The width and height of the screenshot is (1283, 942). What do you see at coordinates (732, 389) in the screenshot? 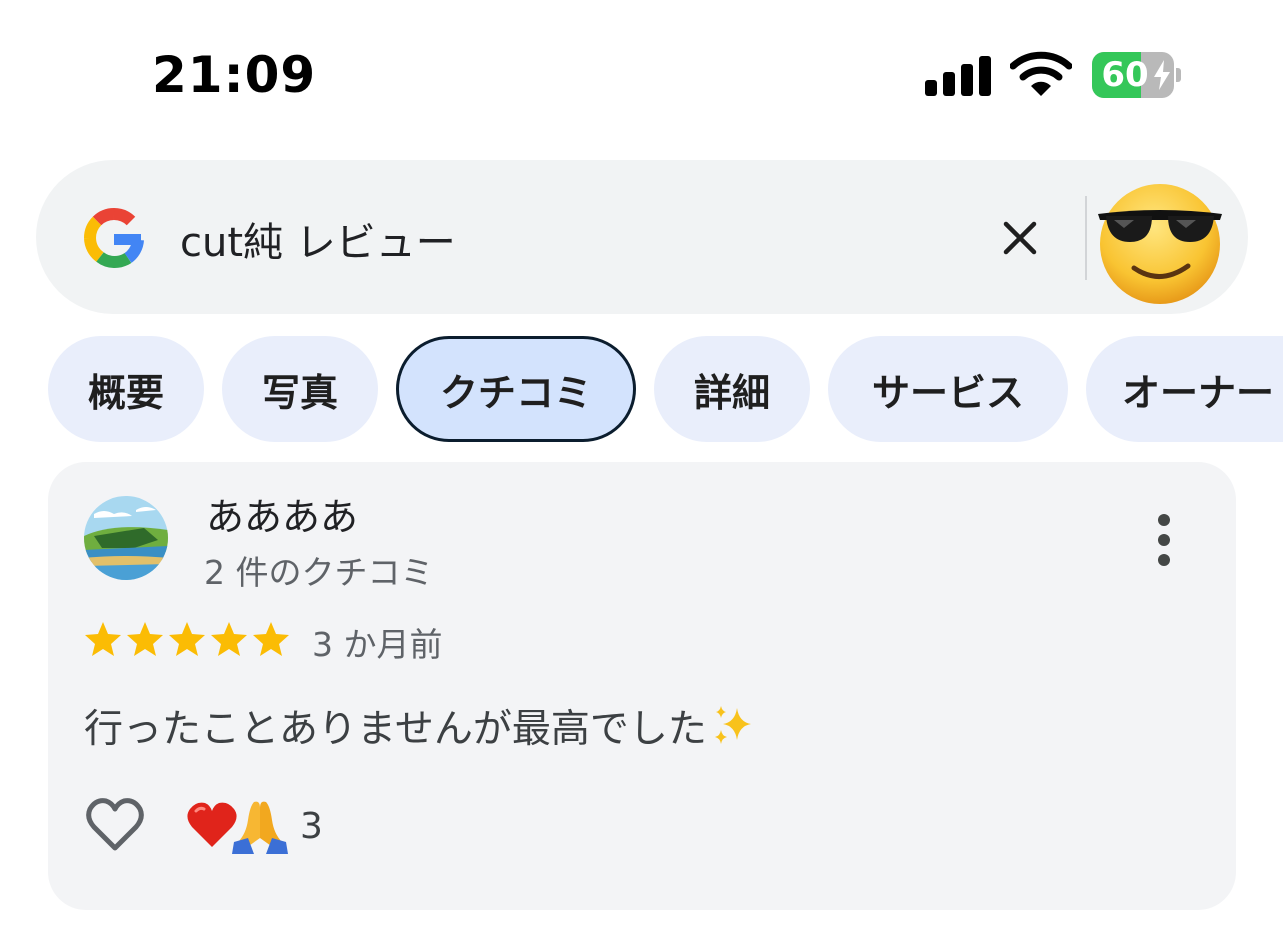
I see `tab-details: 詳細` at bounding box center [732, 389].